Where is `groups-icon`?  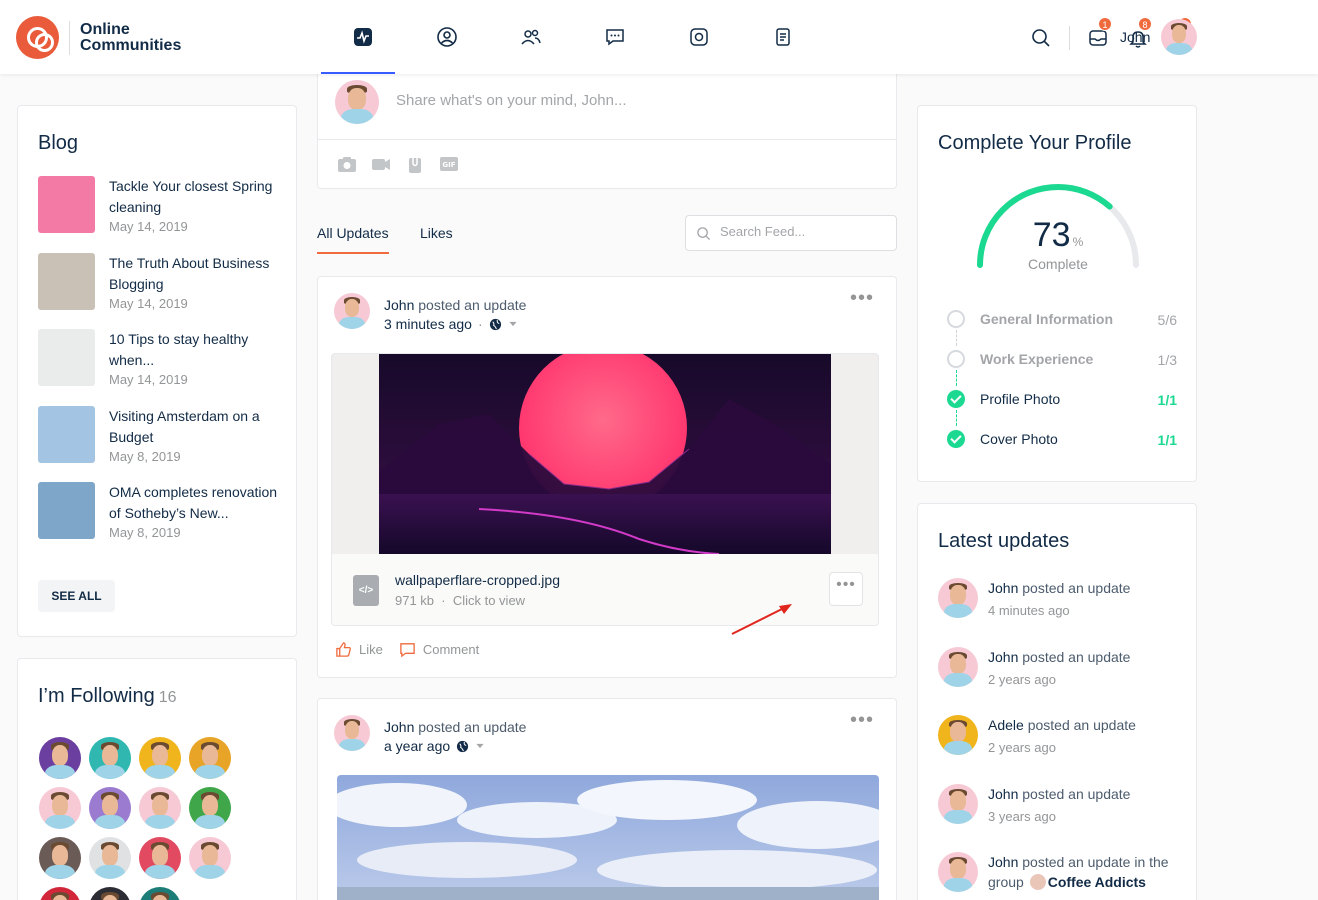
groups-icon is located at coordinates (699, 37).